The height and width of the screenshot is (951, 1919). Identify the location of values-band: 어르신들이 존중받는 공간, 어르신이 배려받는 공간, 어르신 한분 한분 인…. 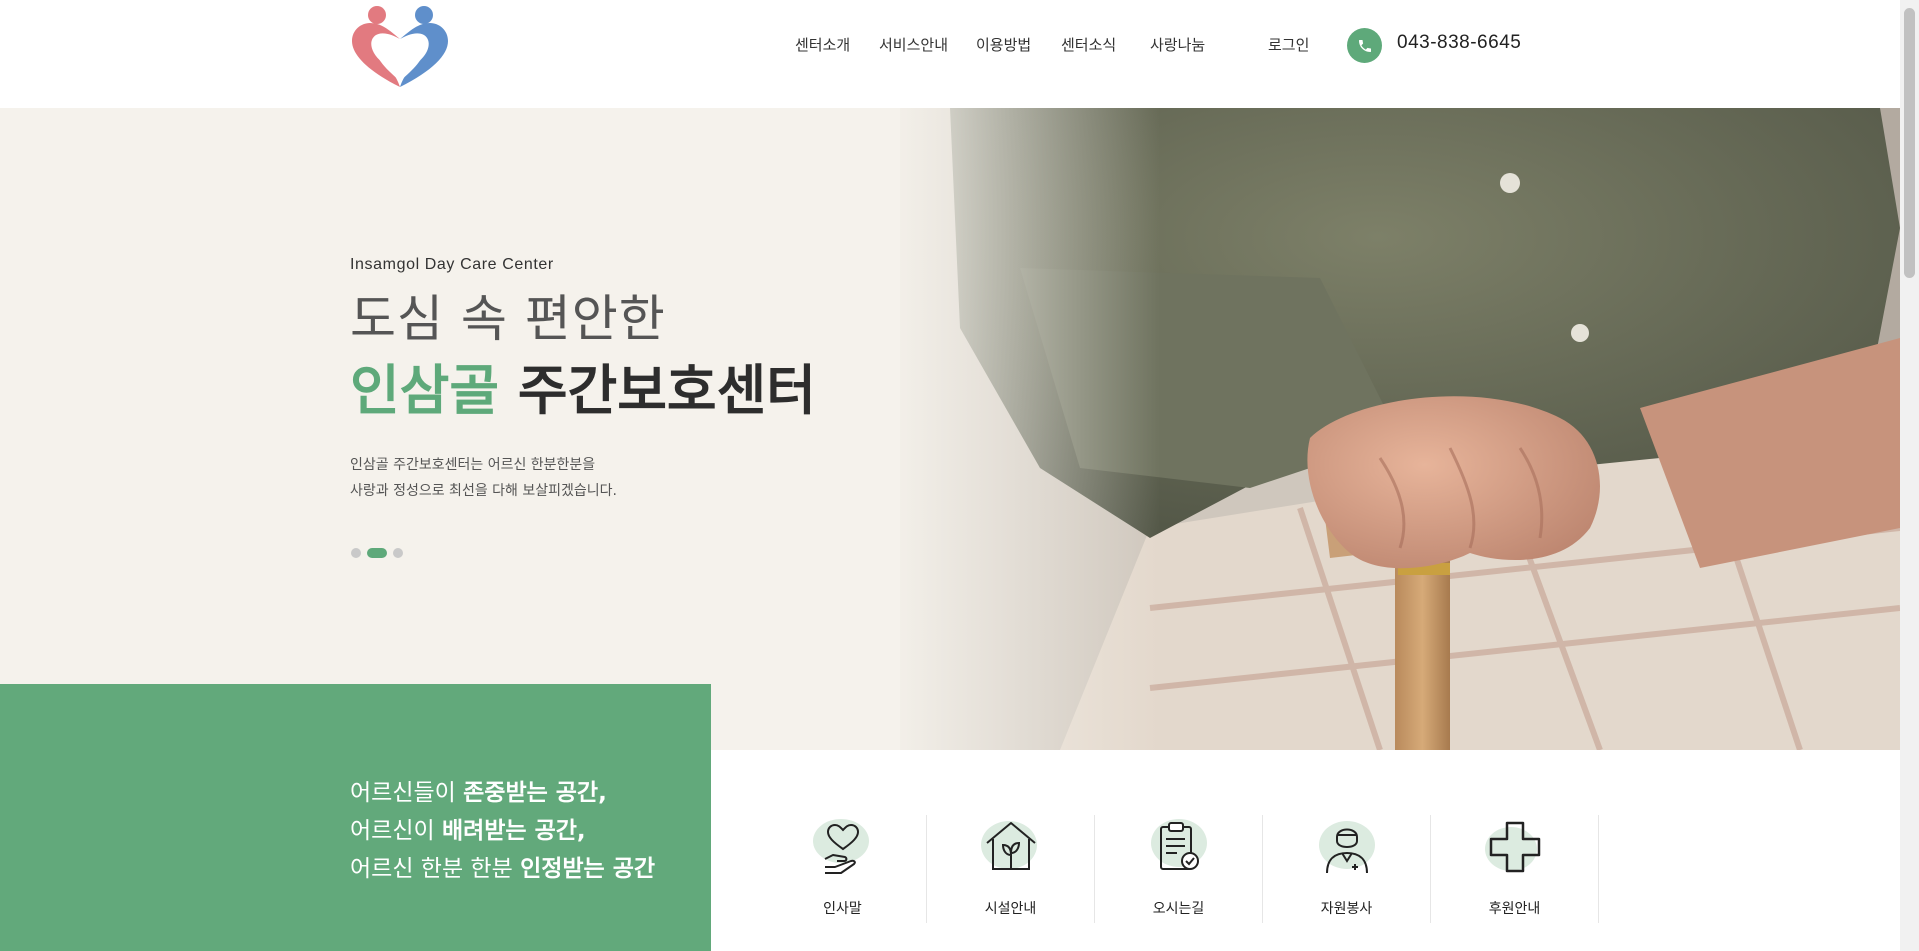
(355, 817).